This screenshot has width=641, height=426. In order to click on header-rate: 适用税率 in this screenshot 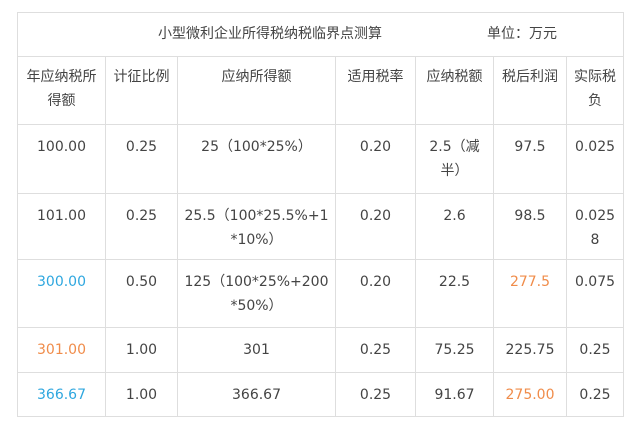, I will do `click(375, 90)`.